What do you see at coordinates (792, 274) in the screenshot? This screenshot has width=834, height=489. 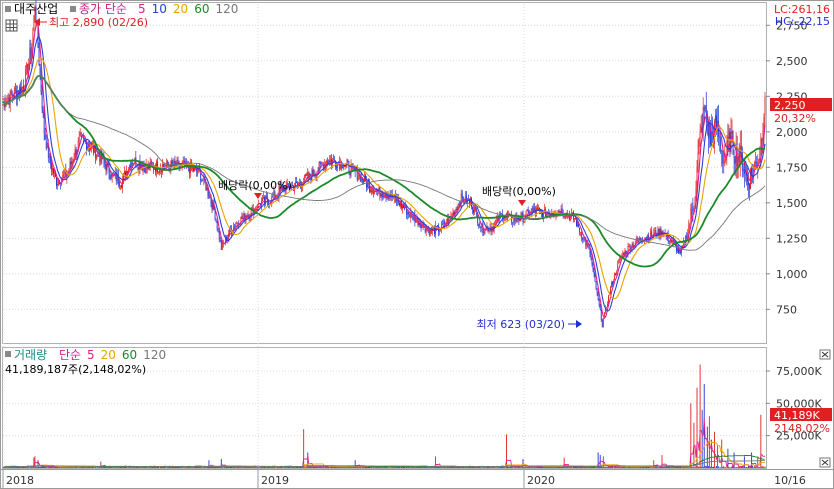 I see `price-tick-label: 1,000` at bounding box center [792, 274].